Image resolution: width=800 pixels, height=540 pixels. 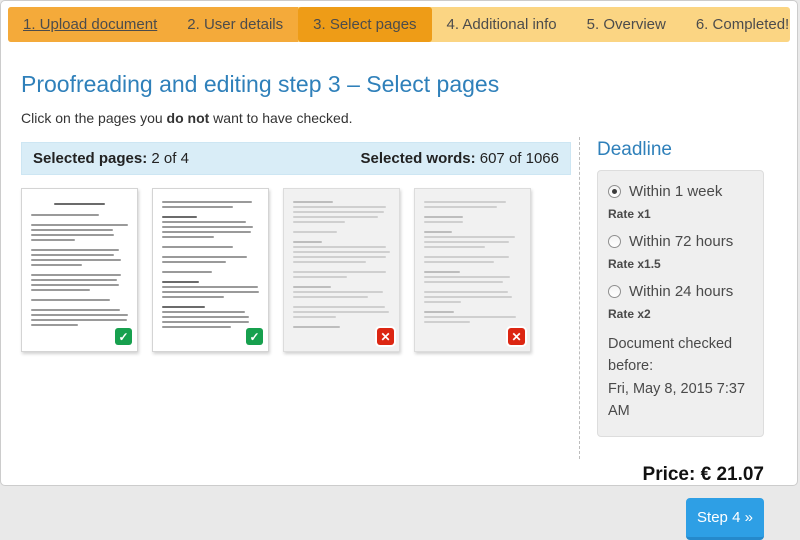 I want to click on instruction-before: Click on the pages you, so click(x=94, y=118).